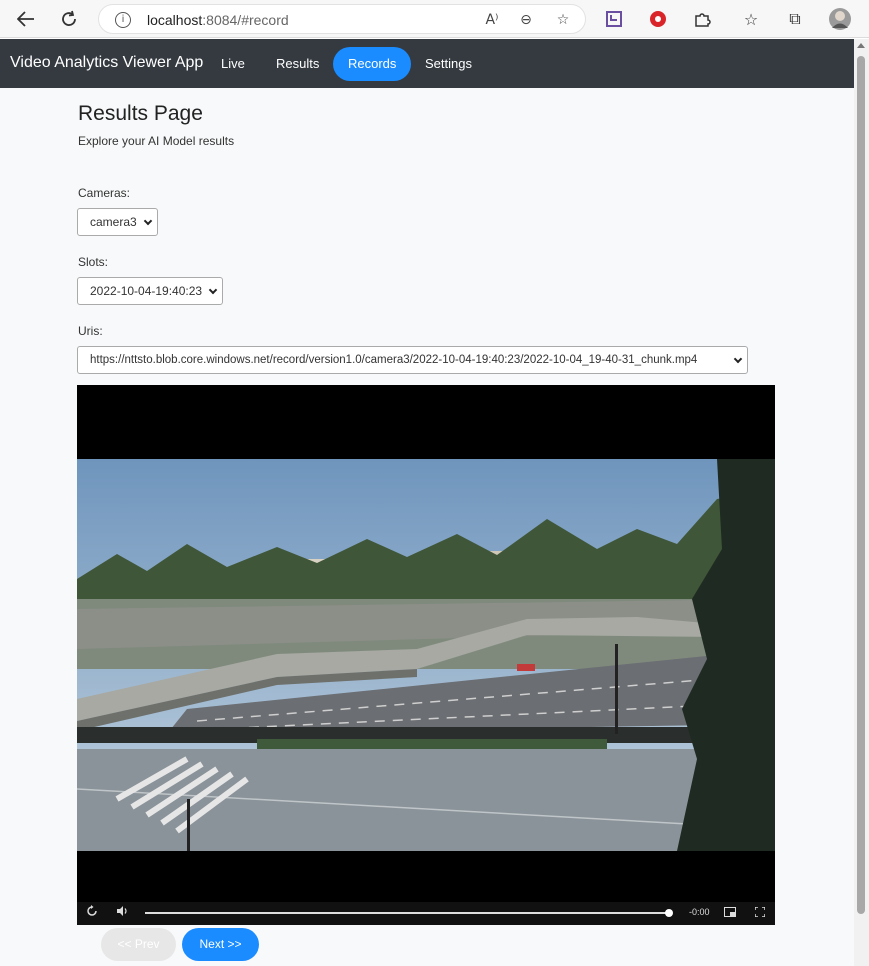 Image resolution: width=869 pixels, height=966 pixels. I want to click on browser-toolbar: i localhost:8084/#record A⁾ ⊖ ☆ ☆ ⧉, so click(434, 19).